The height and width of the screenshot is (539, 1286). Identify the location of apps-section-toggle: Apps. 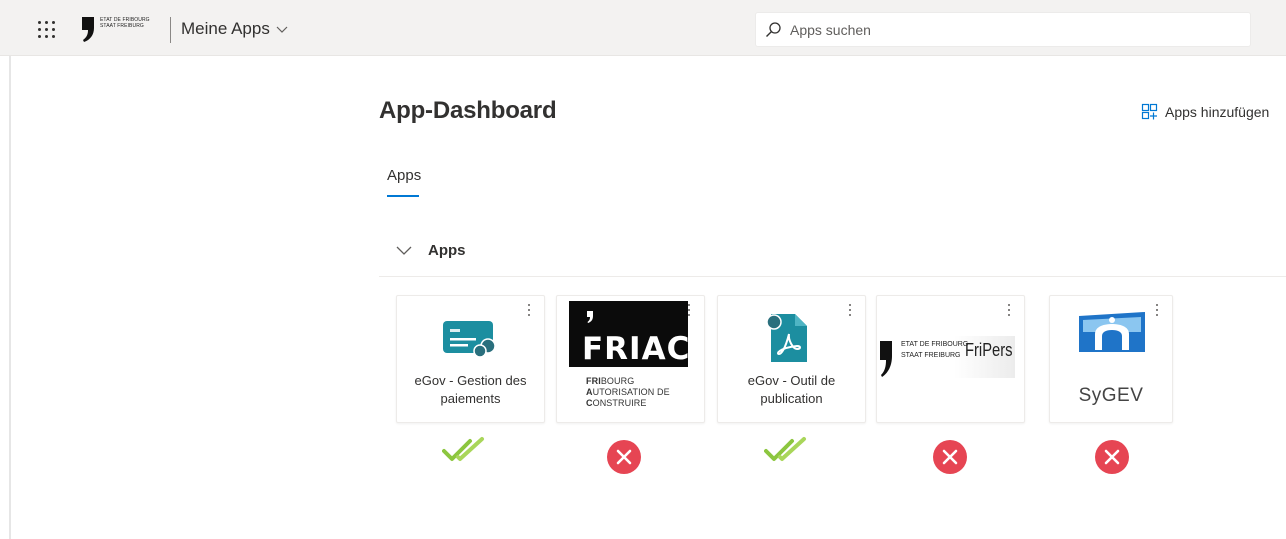
(431, 250).